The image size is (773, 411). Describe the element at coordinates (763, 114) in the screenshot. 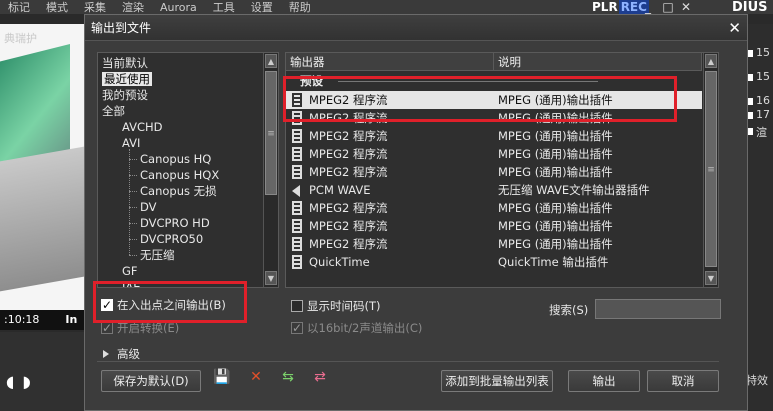

I see `right-item-4: 17` at that location.